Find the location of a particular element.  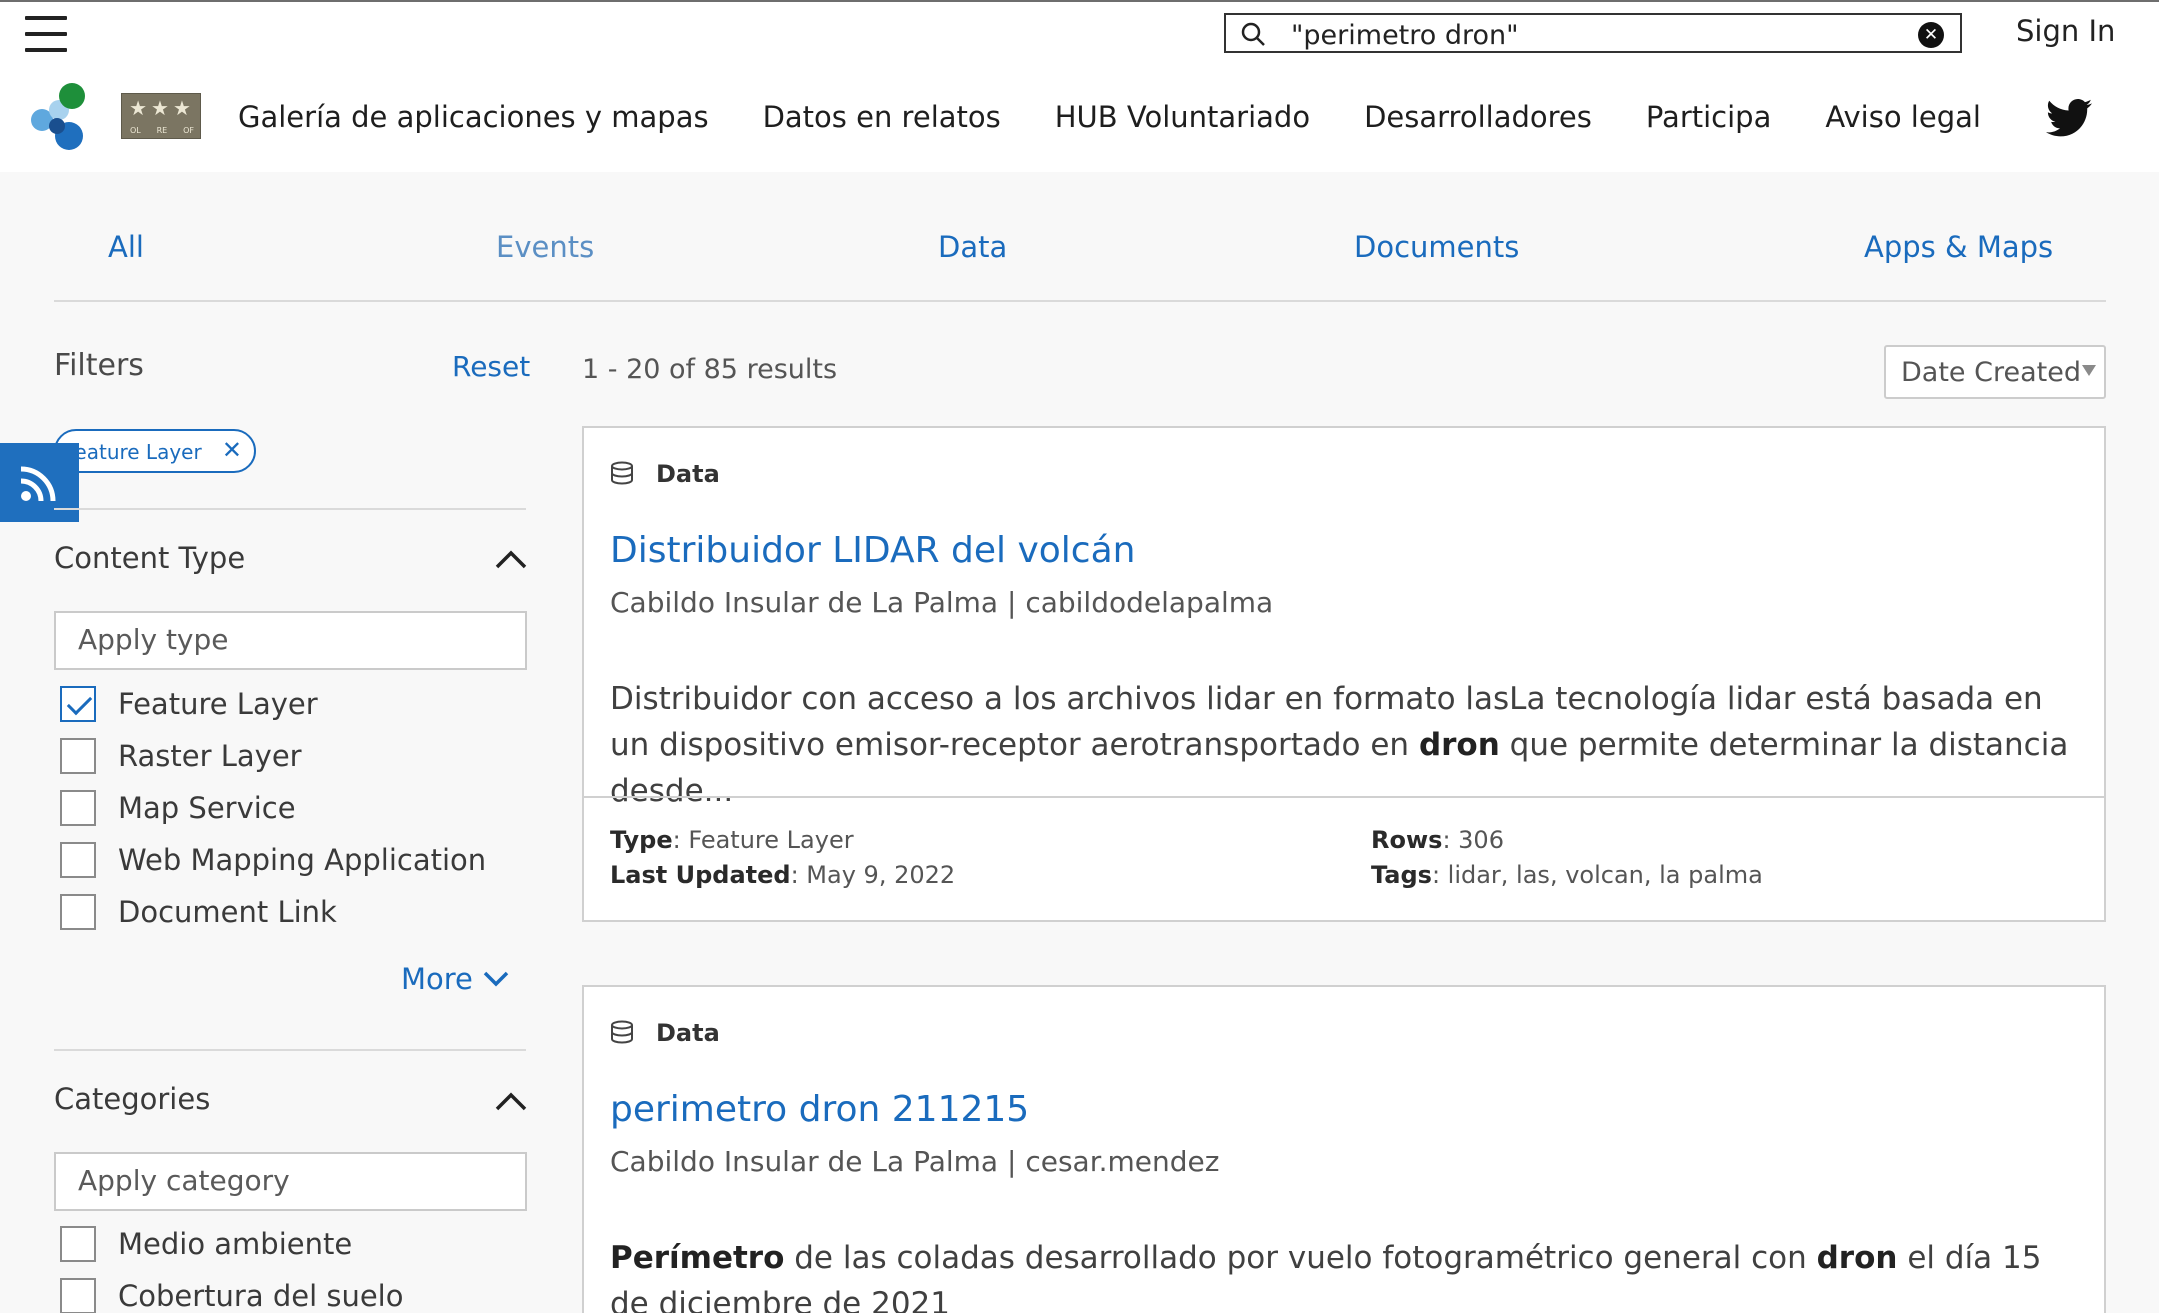

nav-datos-relatos: Datos en relatos is located at coordinates (882, 117).